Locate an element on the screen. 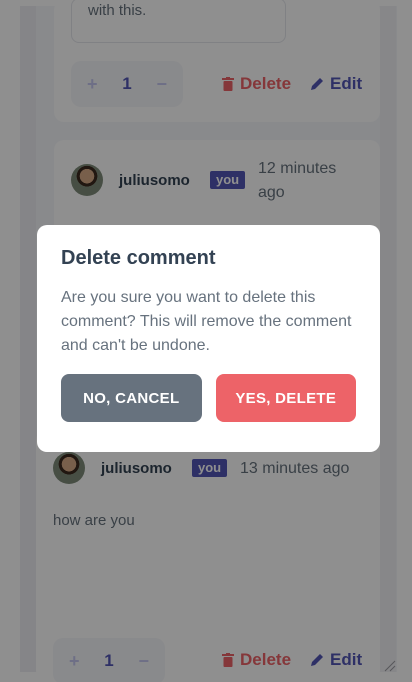 This screenshot has height=682, width=412. dialog-actions: NO, CANCEL YES, DELETE is located at coordinates (208, 398).